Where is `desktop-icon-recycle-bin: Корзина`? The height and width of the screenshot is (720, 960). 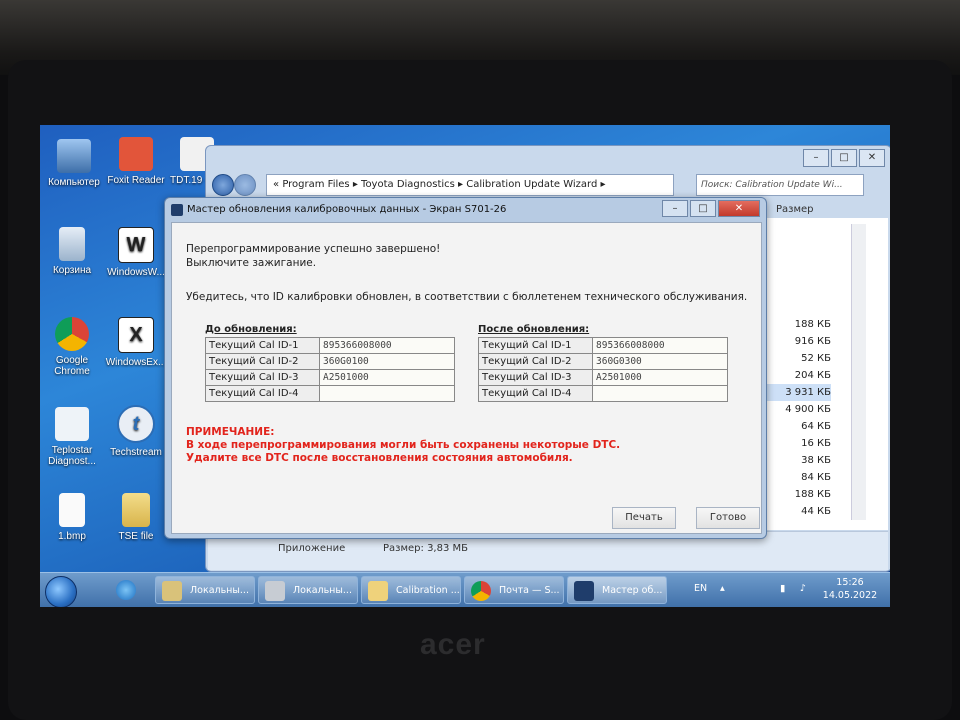 desktop-icon-recycle-bin: Корзина is located at coordinates (72, 251).